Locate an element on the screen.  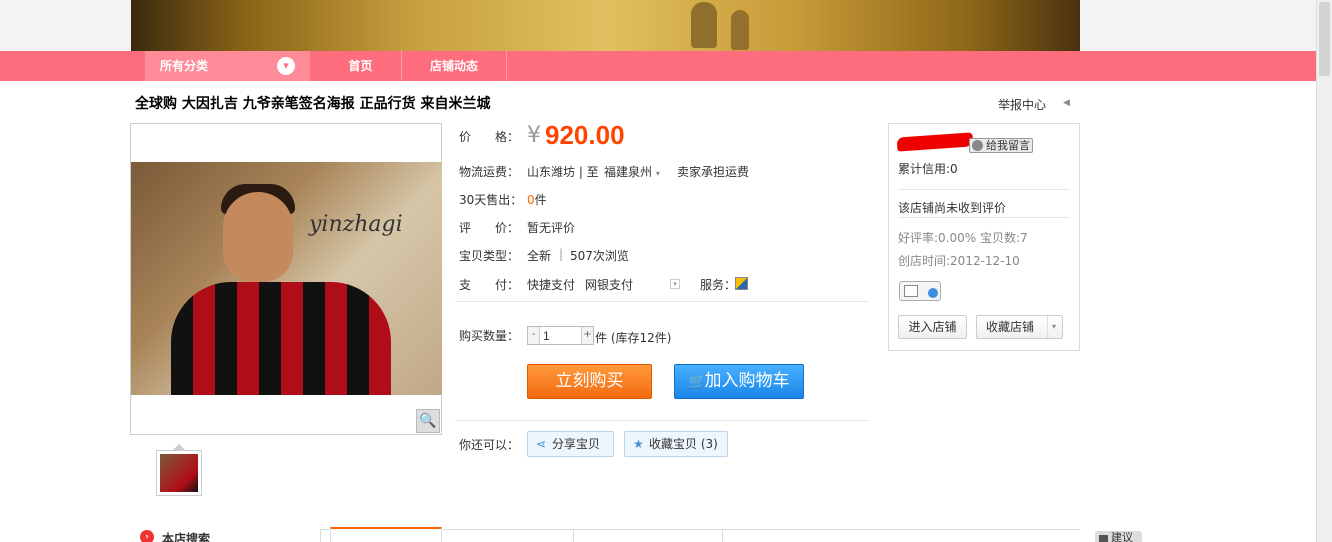
photo-face is located at coordinates (258, 237).